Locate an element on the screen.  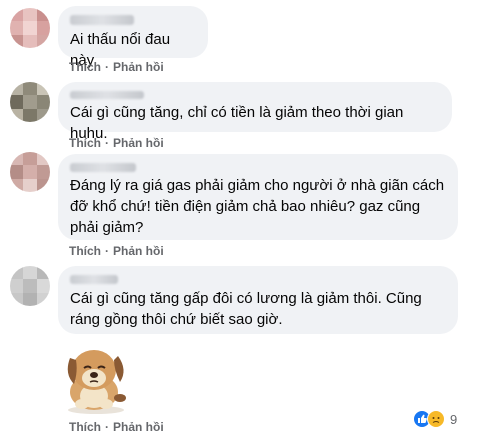
sad-reaction-icon is located at coordinates (436, 419).